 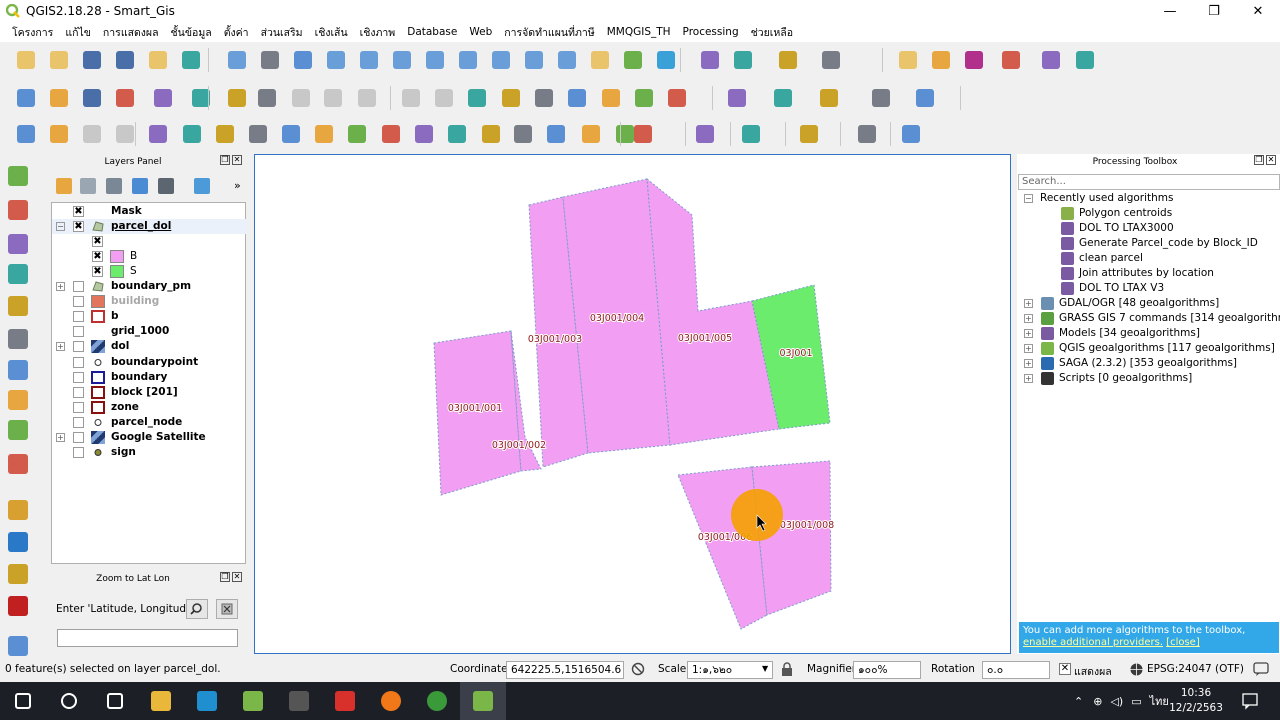 What do you see at coordinates (253, 701) in the screenshot?
I see `qgis-icon` at bounding box center [253, 701].